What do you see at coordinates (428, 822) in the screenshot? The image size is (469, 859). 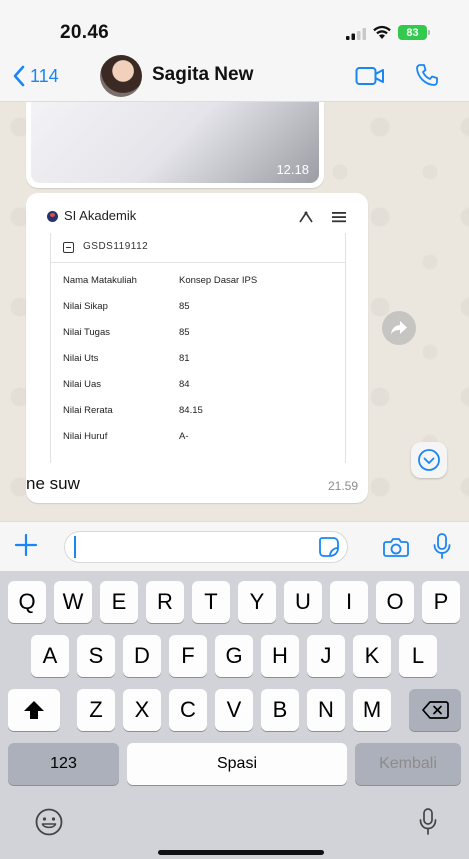 I see `dictation-icon` at bounding box center [428, 822].